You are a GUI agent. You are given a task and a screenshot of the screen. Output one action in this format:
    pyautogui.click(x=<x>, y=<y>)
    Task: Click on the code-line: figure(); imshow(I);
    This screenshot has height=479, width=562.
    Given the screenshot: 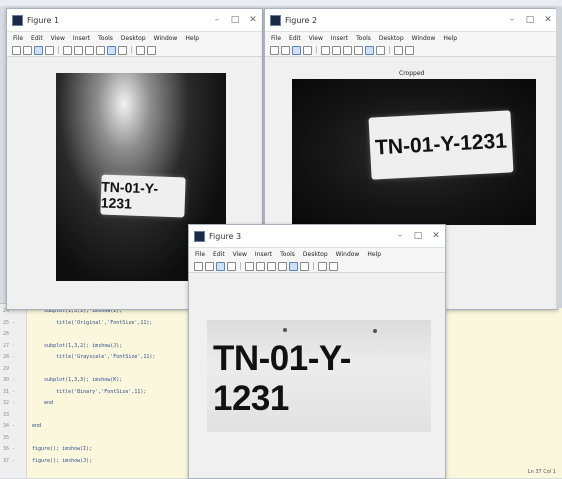 What is the action you would take?
    pyautogui.click(x=62, y=449)
    